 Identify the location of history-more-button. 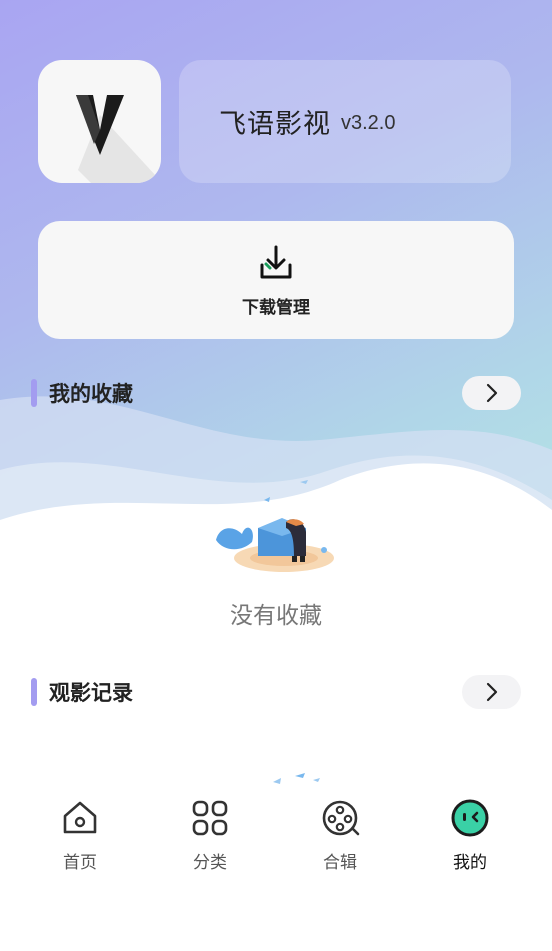
(491, 692).